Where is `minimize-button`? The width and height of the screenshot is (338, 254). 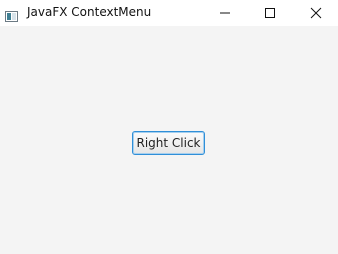 minimize-button is located at coordinates (225, 13).